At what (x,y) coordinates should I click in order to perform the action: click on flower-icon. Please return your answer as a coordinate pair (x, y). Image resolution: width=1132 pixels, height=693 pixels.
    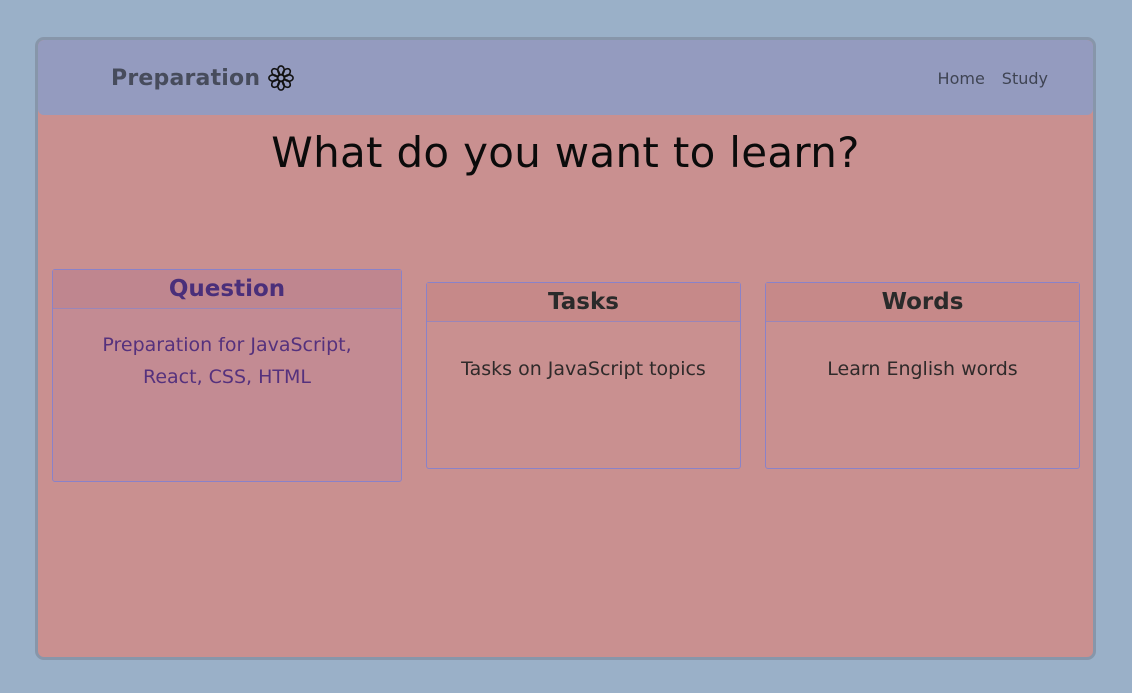
    Looking at the image, I should click on (281, 78).